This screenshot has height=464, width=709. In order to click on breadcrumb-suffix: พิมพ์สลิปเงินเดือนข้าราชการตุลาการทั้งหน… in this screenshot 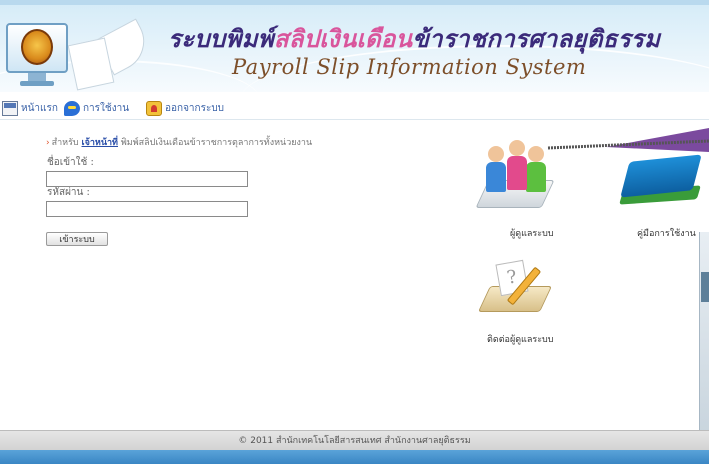, I will do `click(216, 143)`.